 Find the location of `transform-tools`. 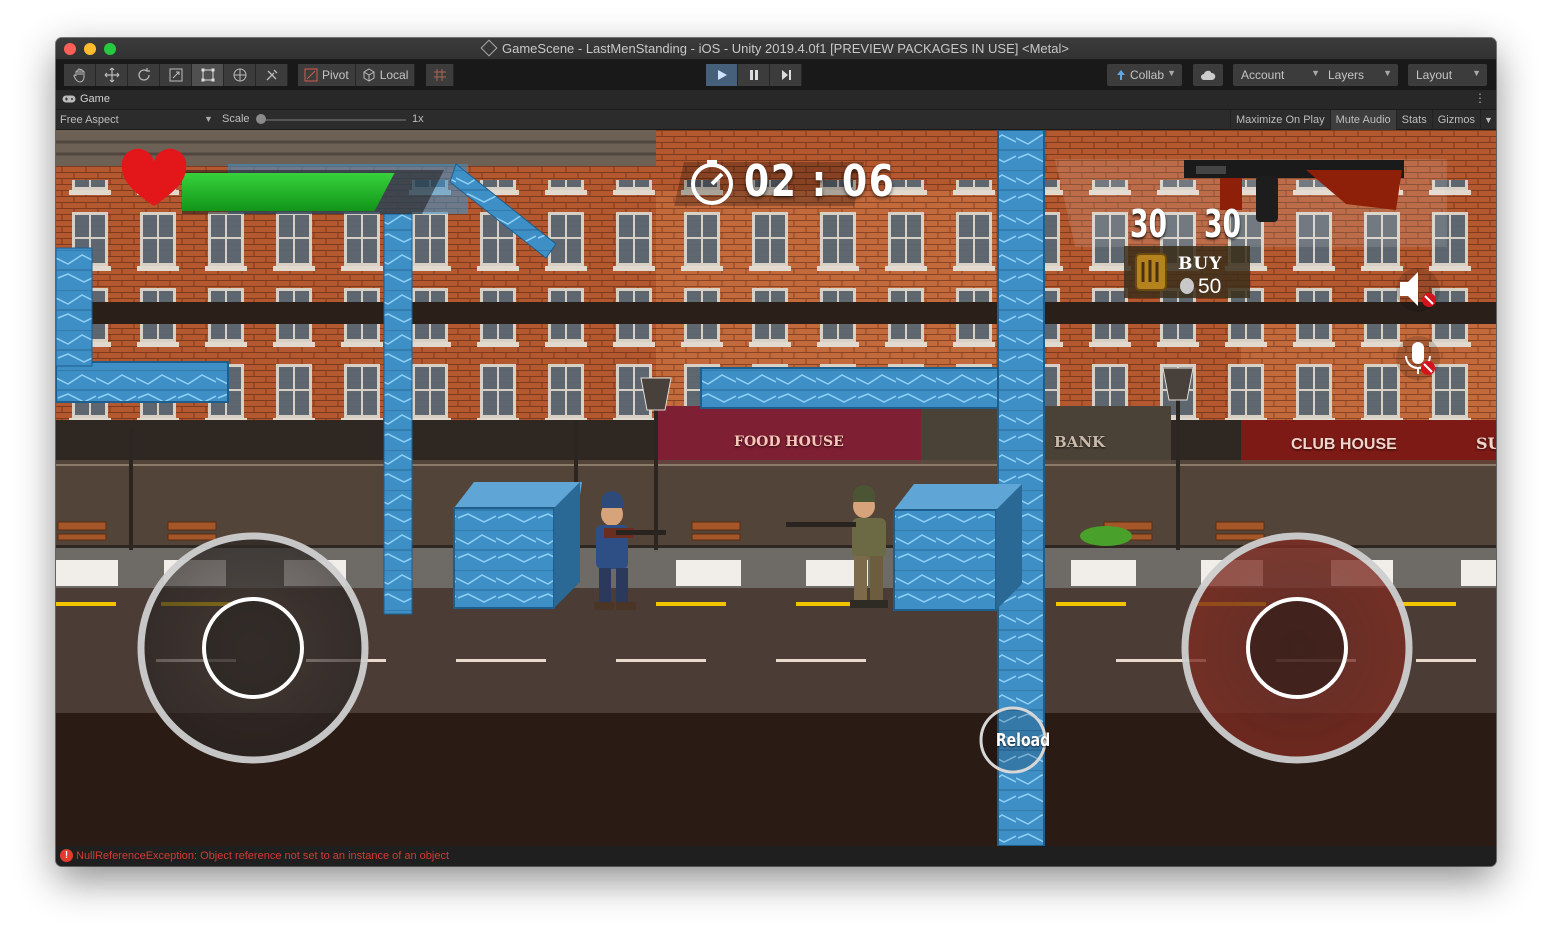

transform-tools is located at coordinates (176, 75).